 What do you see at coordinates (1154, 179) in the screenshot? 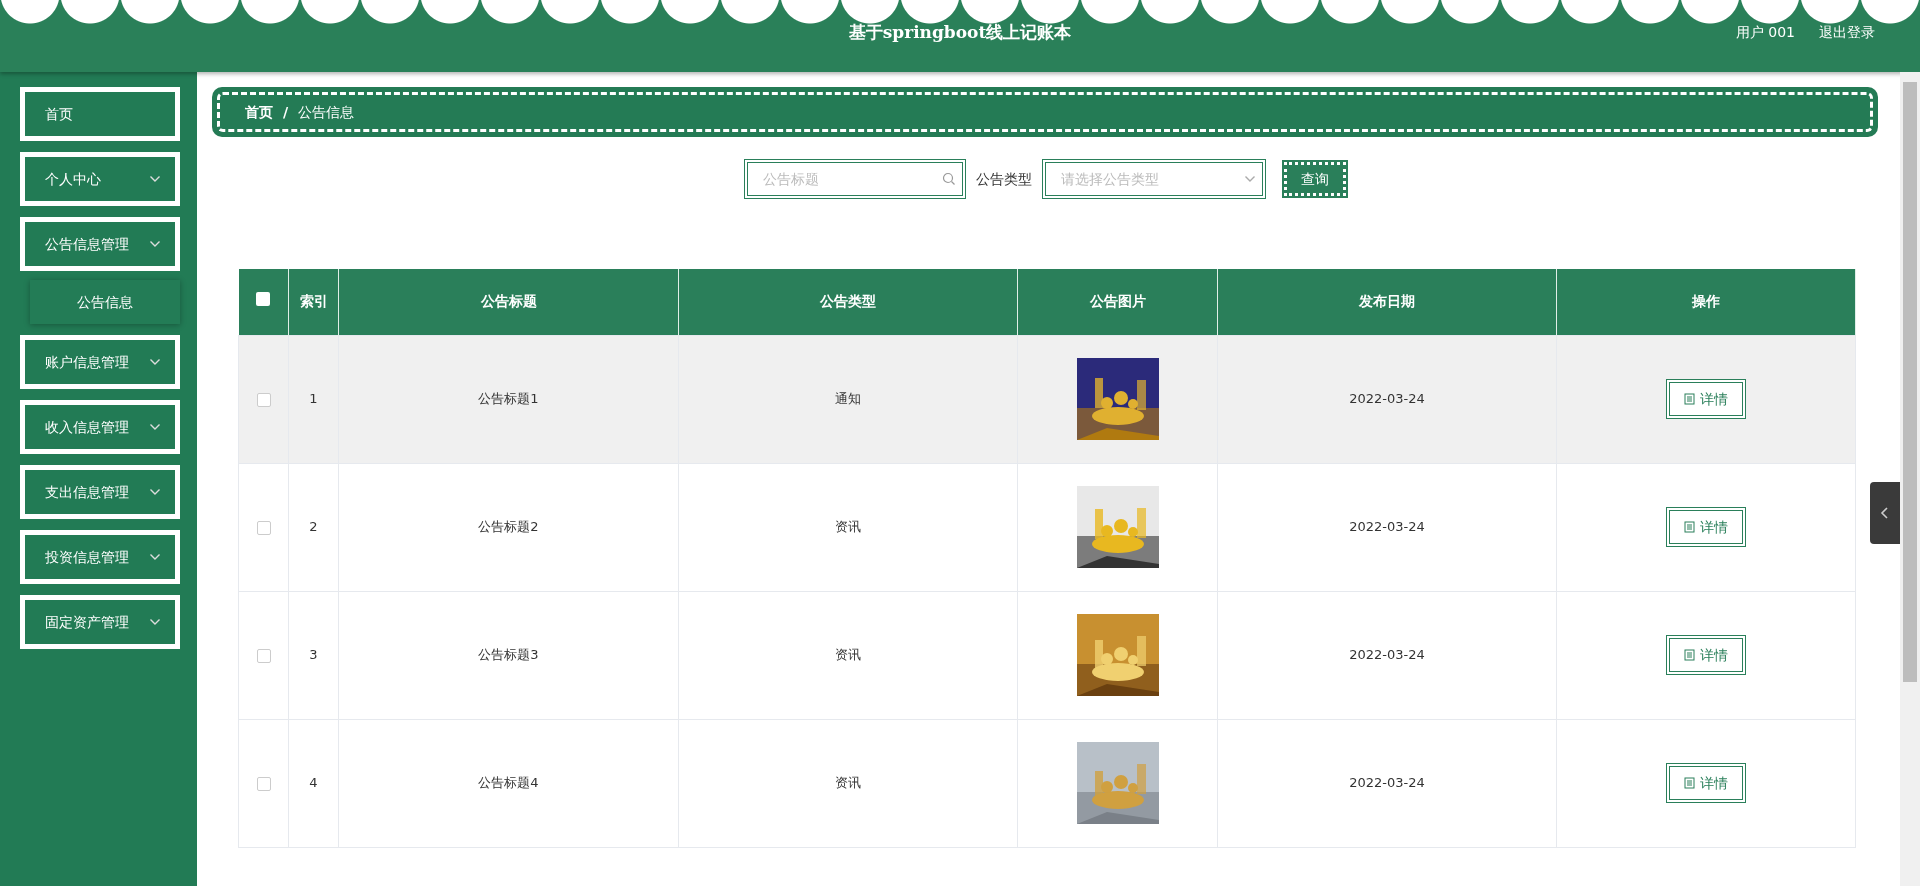
I see `type-select: 请选择公告类型` at bounding box center [1154, 179].